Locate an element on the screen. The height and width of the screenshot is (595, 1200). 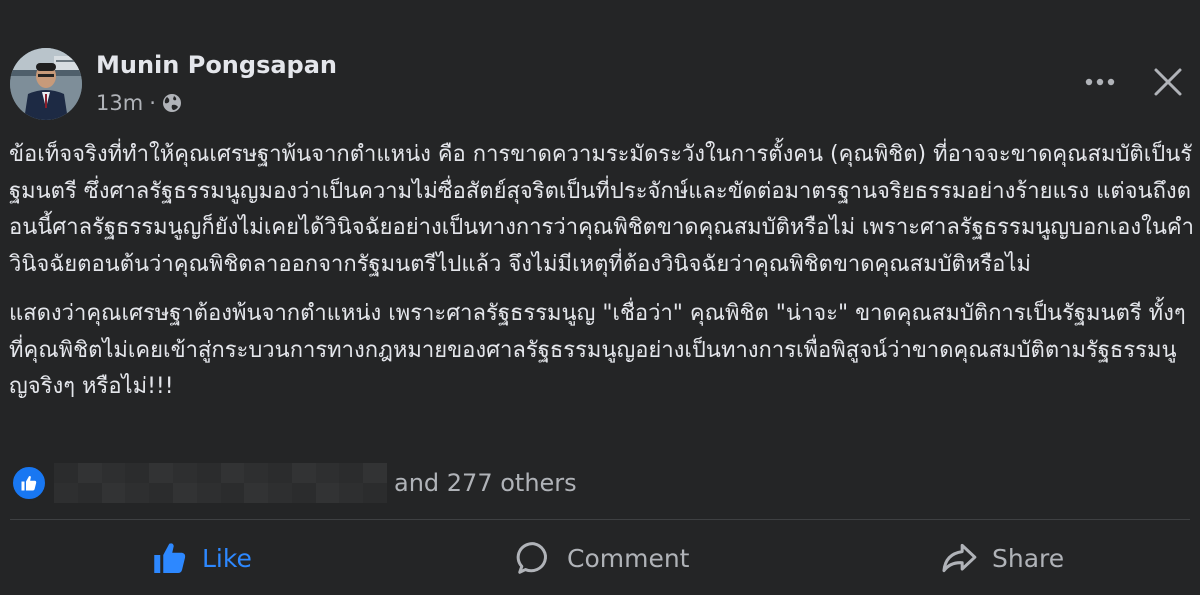
share-button: Share is located at coordinates (1002, 558).